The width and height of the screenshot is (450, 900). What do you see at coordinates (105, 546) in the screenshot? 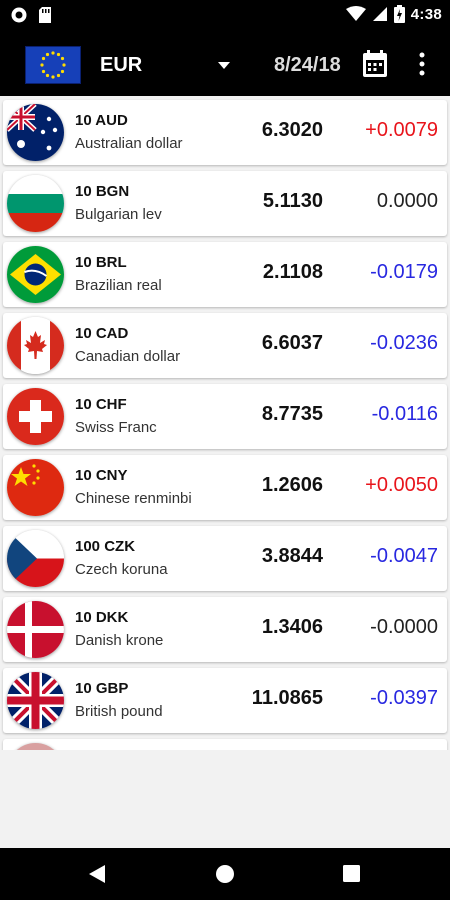
I see `currency-code: 100 CZK` at bounding box center [105, 546].